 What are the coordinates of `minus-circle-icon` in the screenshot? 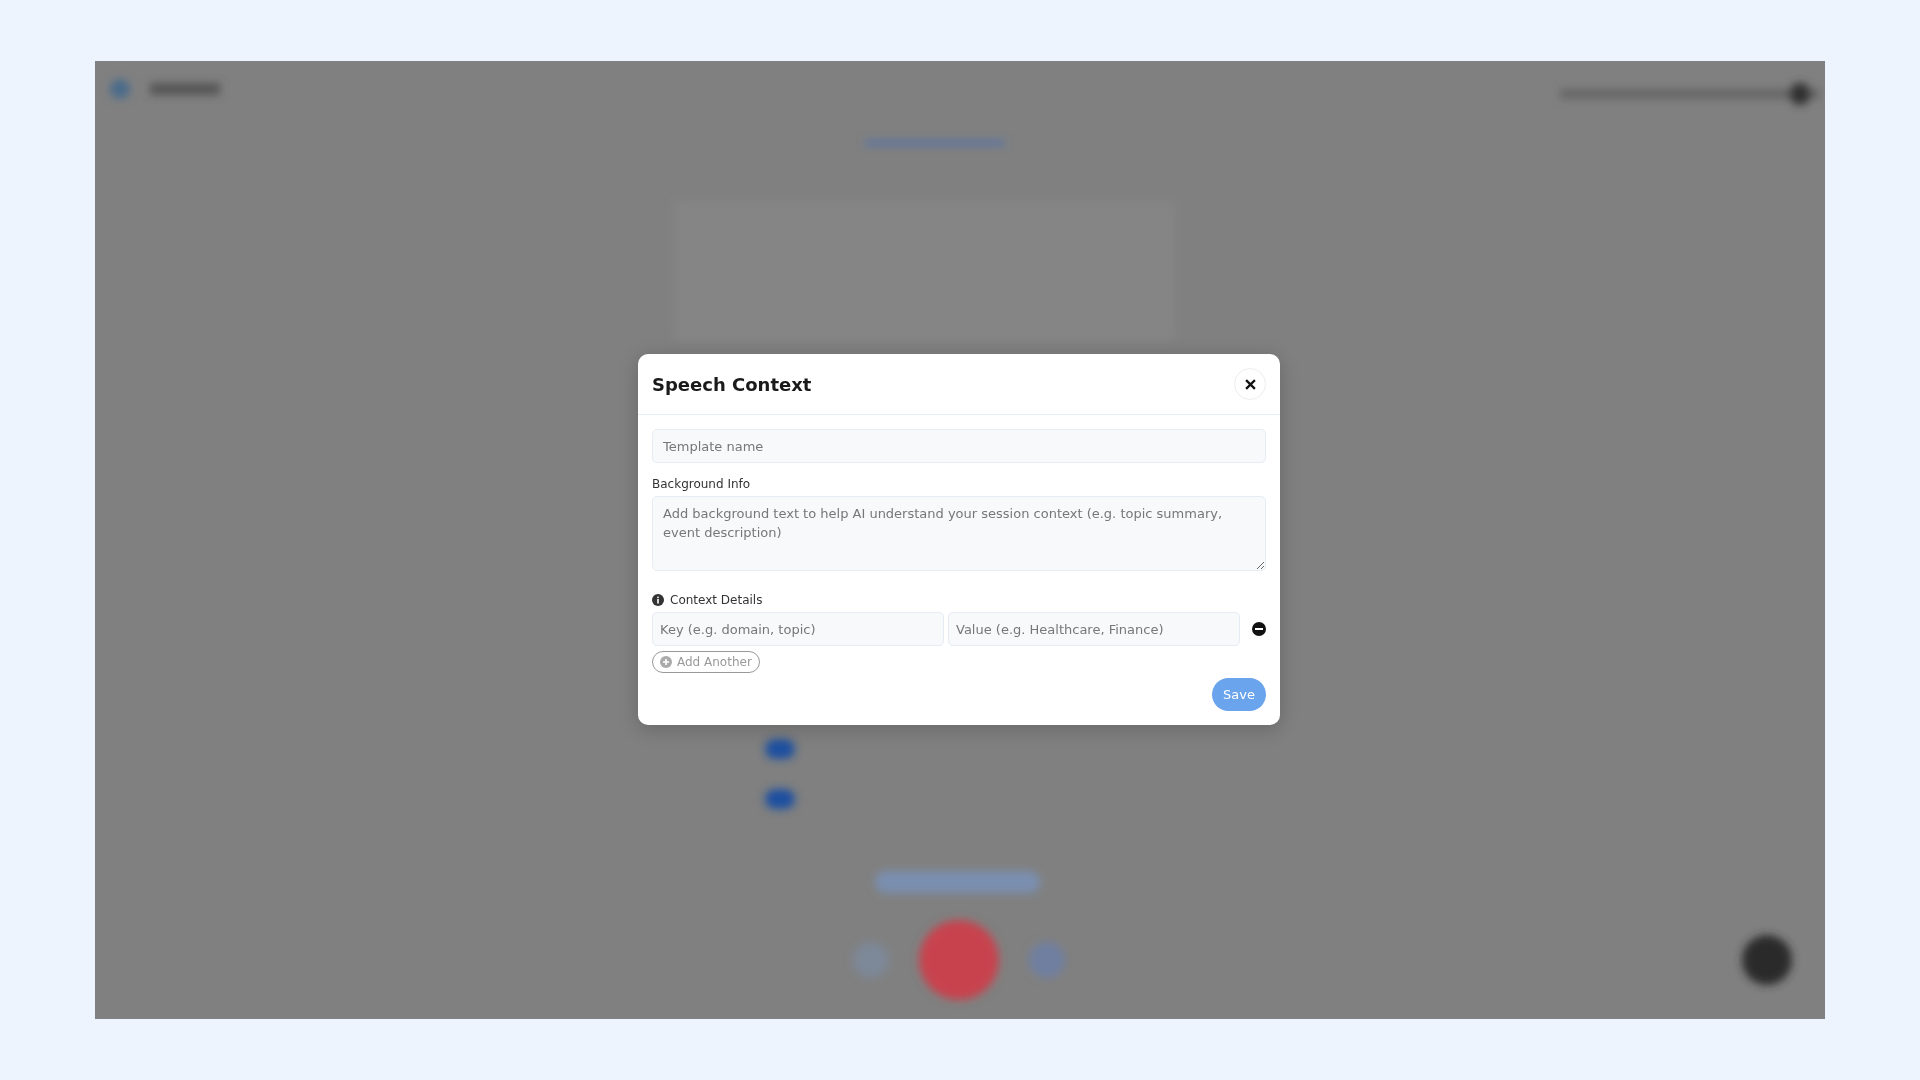 It's located at (1259, 629).